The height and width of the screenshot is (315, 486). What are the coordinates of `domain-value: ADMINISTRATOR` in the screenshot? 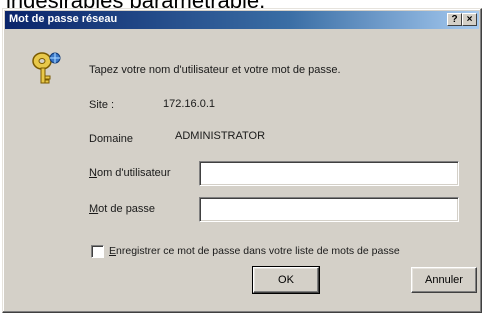 It's located at (220, 136).